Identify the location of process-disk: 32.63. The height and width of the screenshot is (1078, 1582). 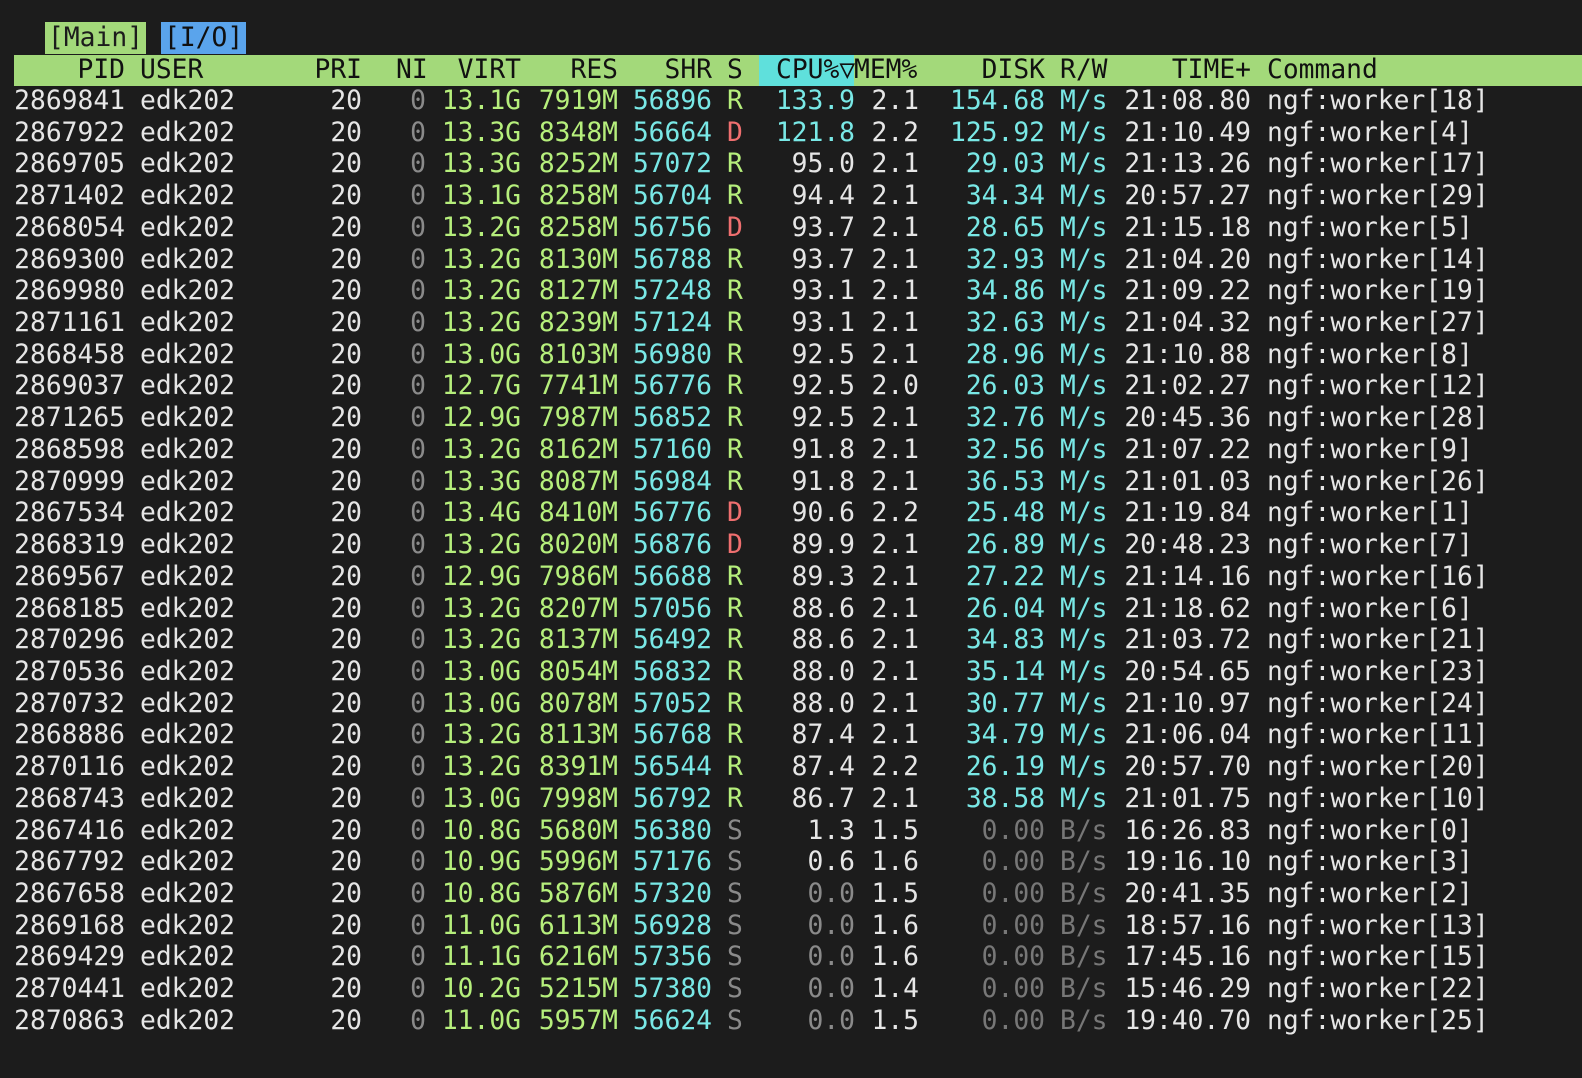
(1005, 323).